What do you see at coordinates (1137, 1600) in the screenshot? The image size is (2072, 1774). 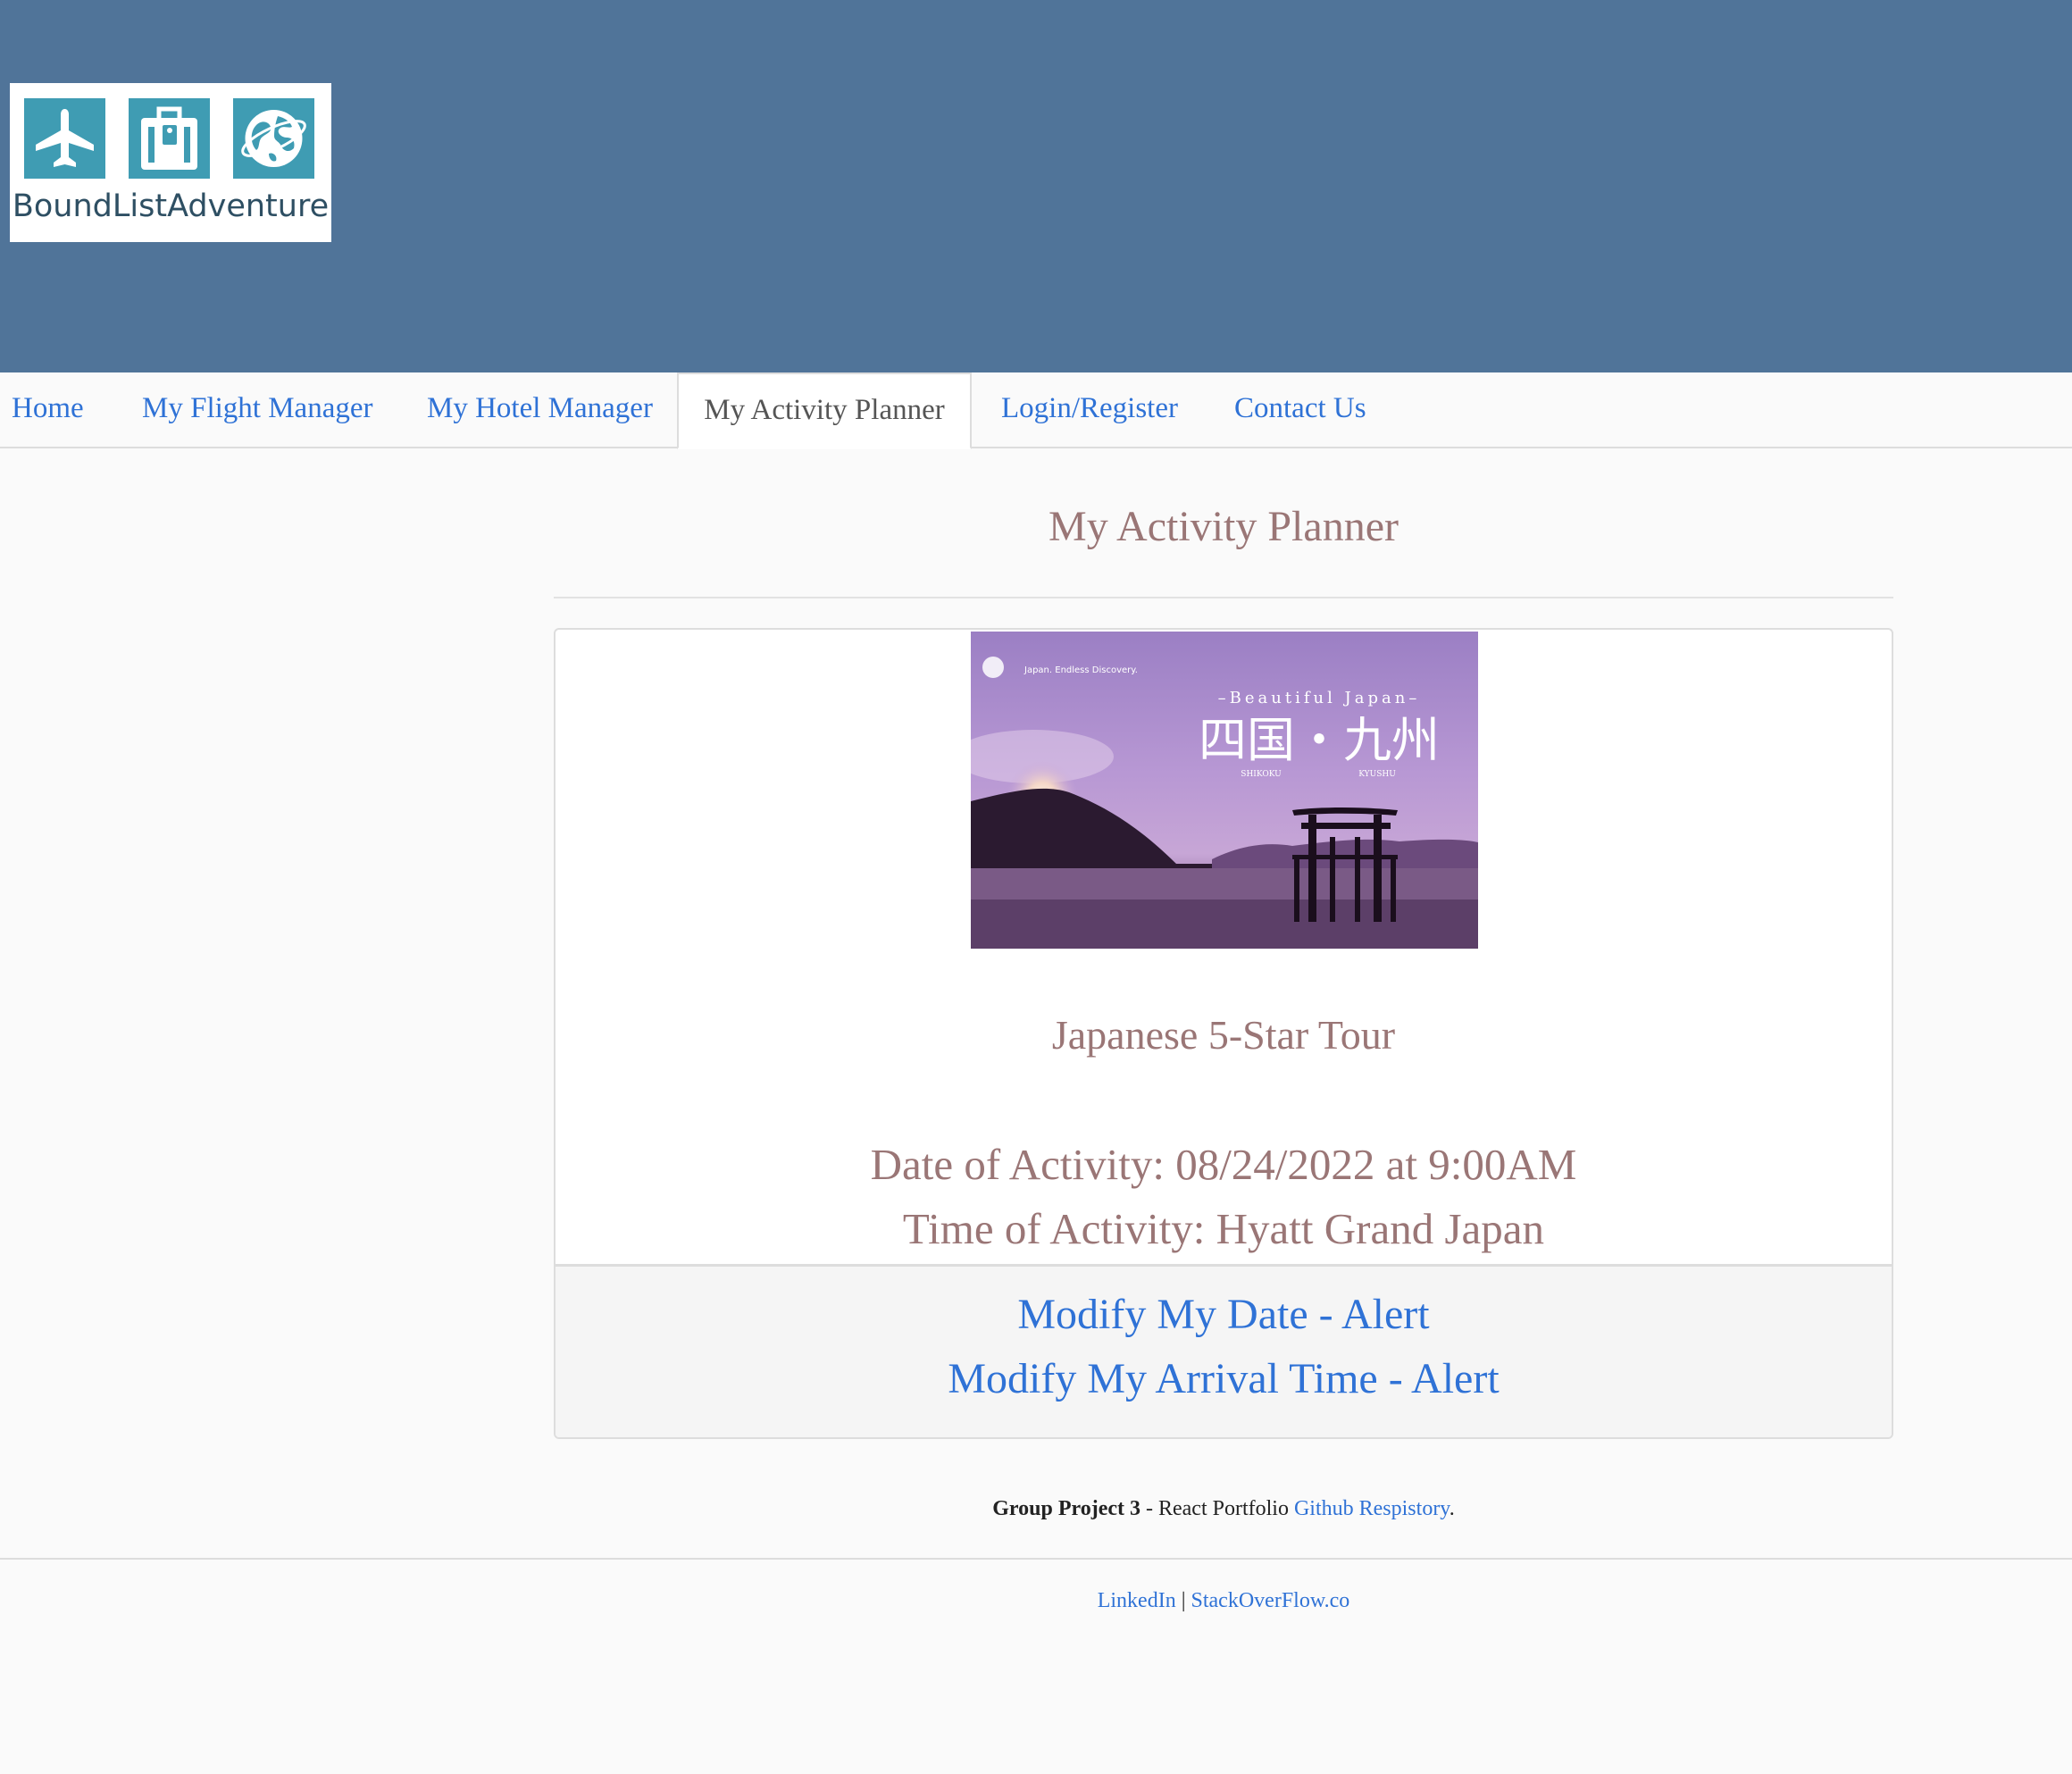 I see `linkedin-link: LinkedIn` at bounding box center [1137, 1600].